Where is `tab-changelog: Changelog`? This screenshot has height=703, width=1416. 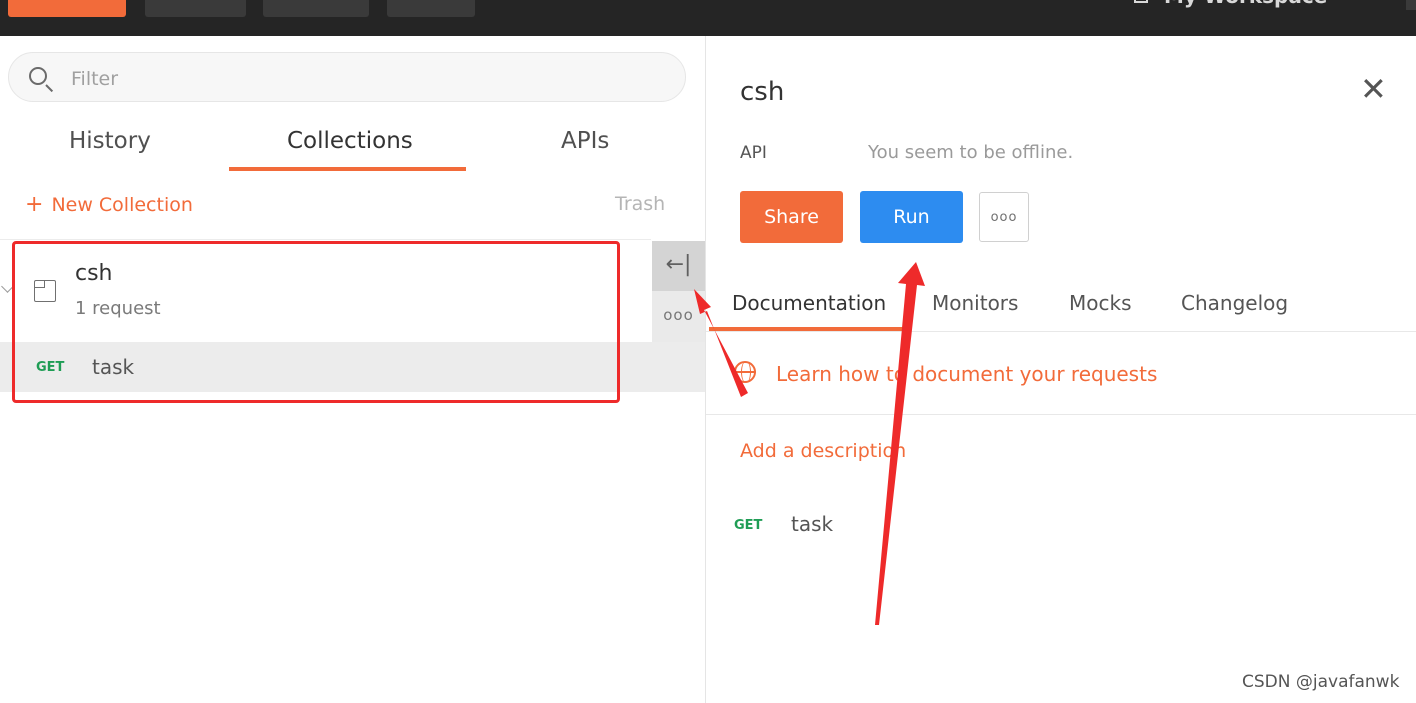 tab-changelog: Changelog is located at coordinates (1234, 303).